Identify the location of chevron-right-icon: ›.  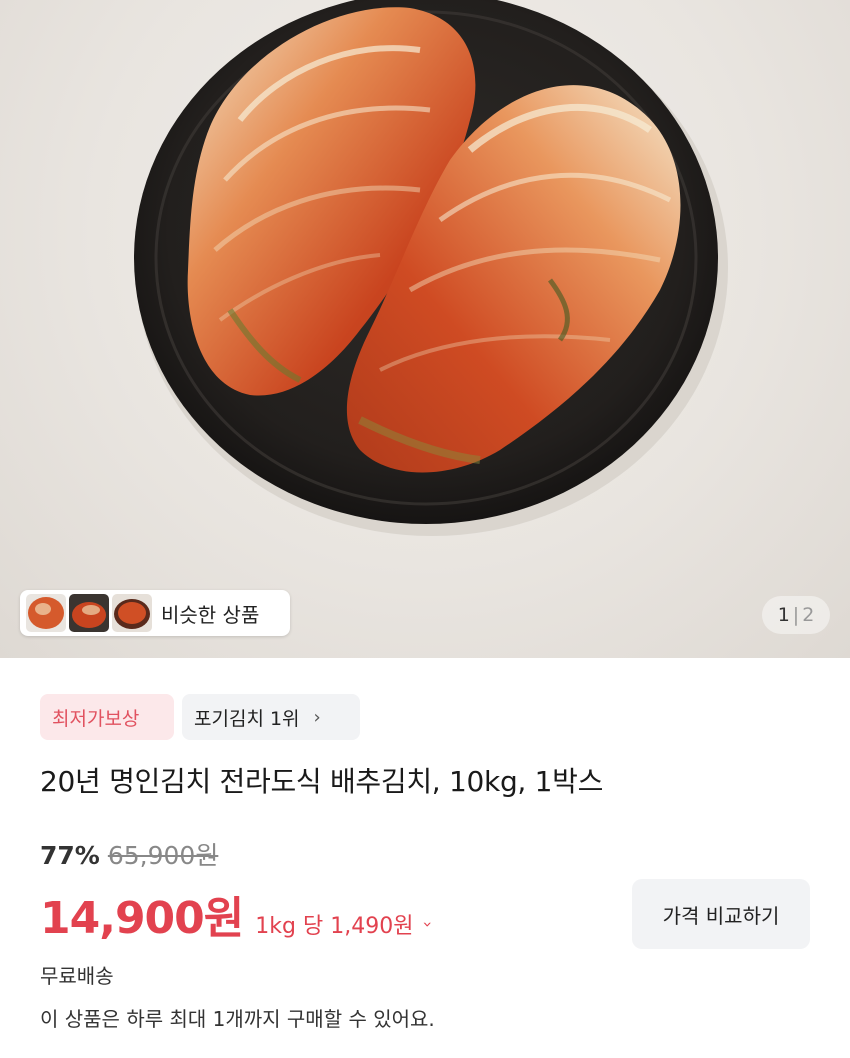
(317, 717).